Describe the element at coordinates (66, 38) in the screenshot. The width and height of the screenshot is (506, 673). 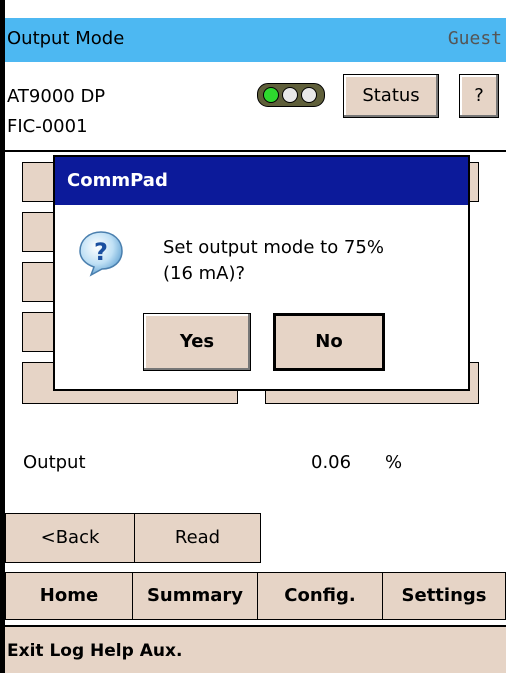
I see `page-title: Output Mode` at that location.